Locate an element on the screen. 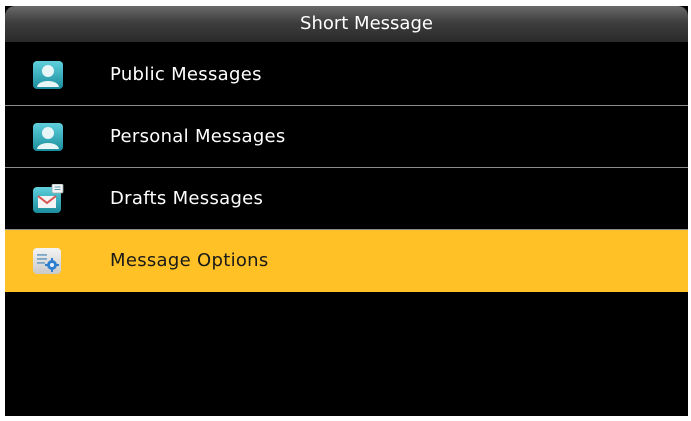 The width and height of the screenshot is (691, 421). menu-item-personal-messages: Personal Messages is located at coordinates (346, 137).